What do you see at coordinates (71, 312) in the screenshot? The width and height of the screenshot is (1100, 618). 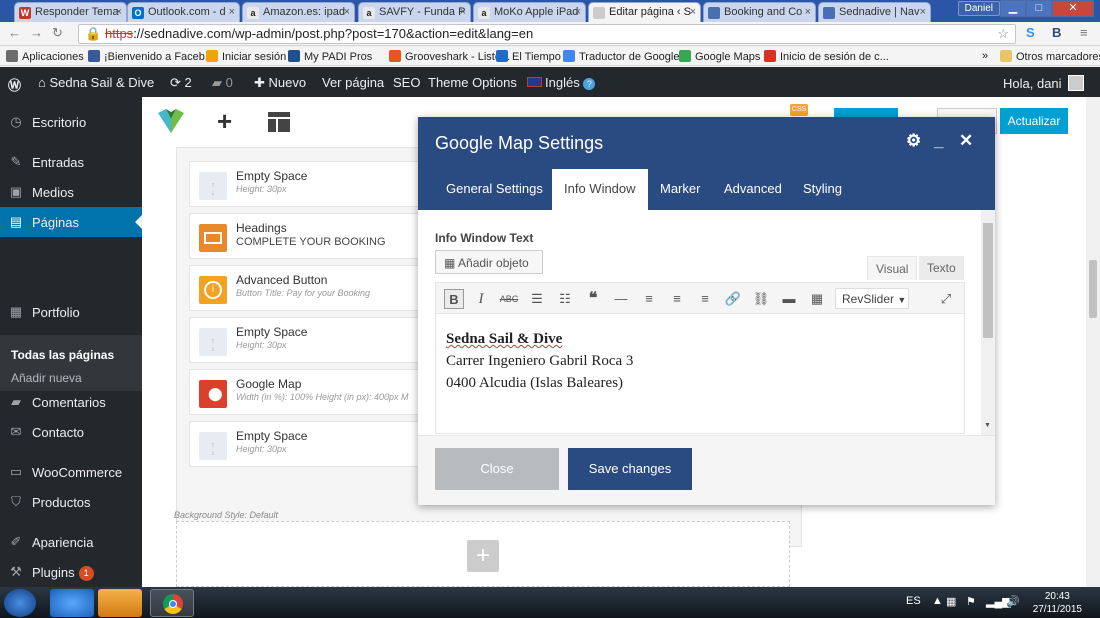 I see `sidebar-item-portfolio: ▦ Portfolio` at bounding box center [71, 312].